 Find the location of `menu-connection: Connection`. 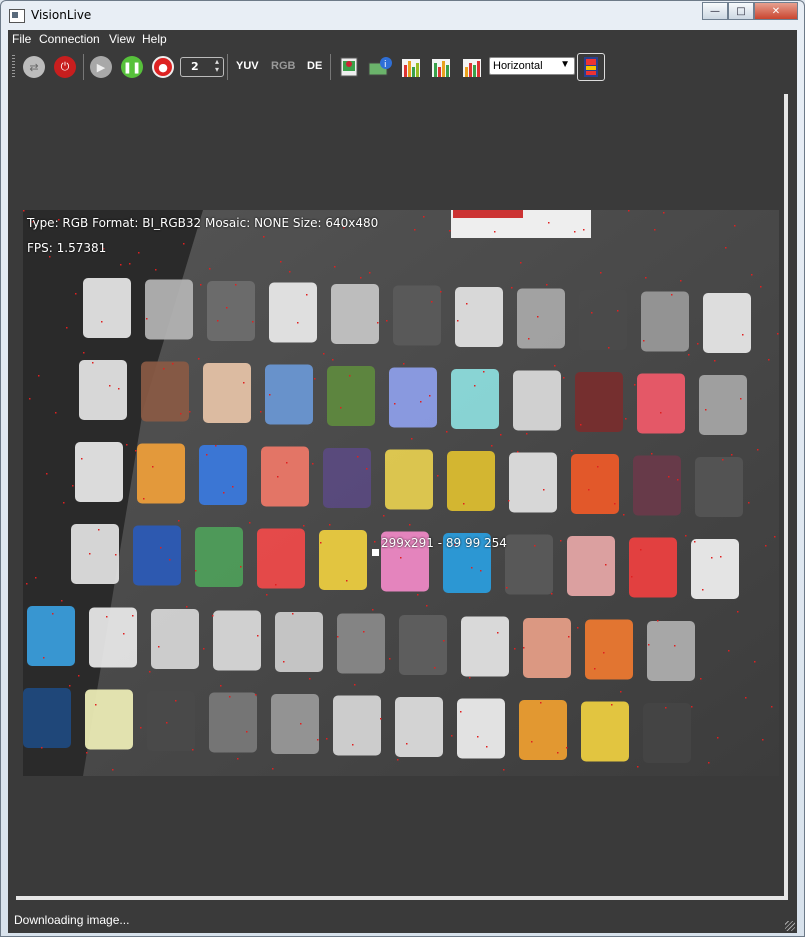

menu-connection: Connection is located at coordinates (69, 39).